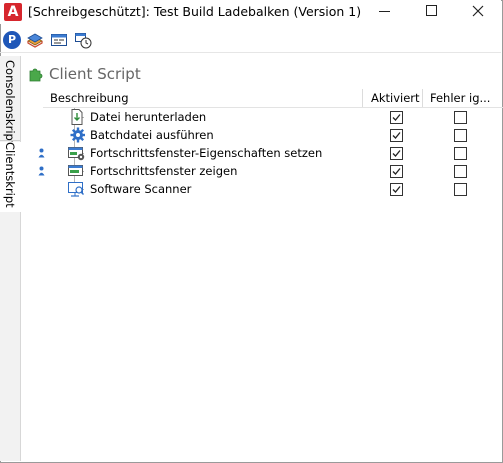  Describe the element at coordinates (83, 40) in the screenshot. I see `schedule-icon` at that location.